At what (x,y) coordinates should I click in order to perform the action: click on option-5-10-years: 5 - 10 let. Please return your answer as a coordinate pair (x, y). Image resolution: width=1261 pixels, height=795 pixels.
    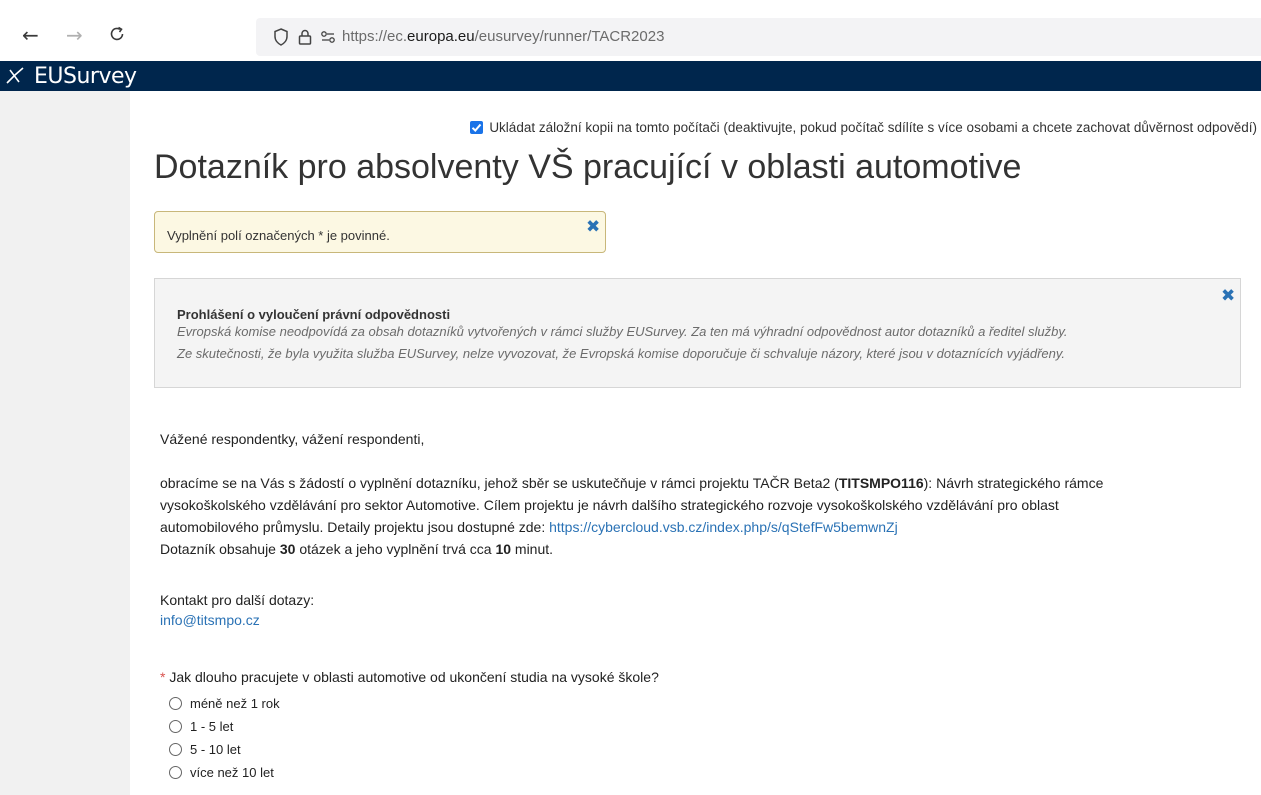
    Looking at the image, I should click on (205, 749).